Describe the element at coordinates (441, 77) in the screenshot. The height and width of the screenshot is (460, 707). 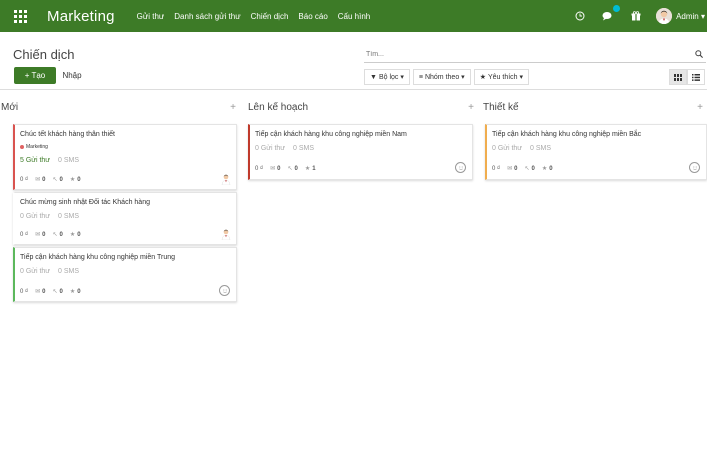
I see `group-by-button: ≡ Nhóm theo ▾` at that location.